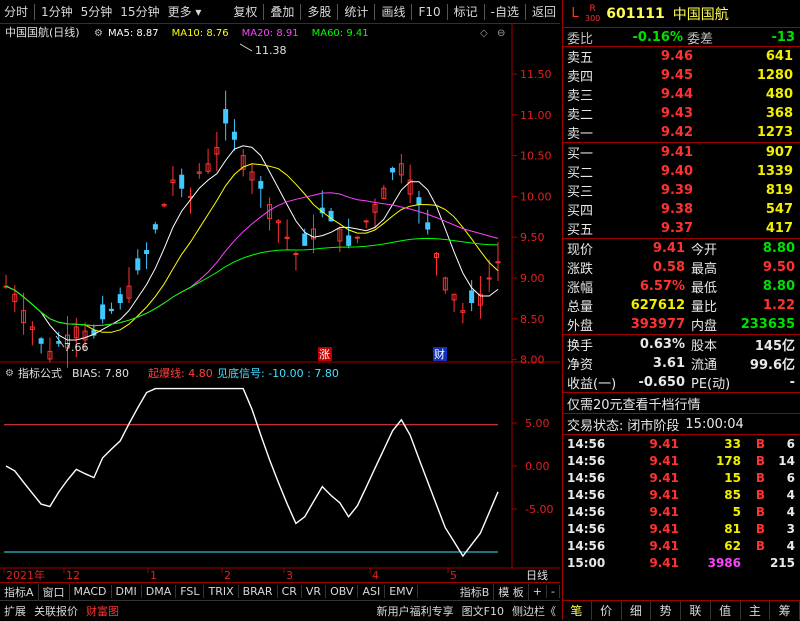  I want to click on indicator-tick-label: 0.00, so click(537, 466).